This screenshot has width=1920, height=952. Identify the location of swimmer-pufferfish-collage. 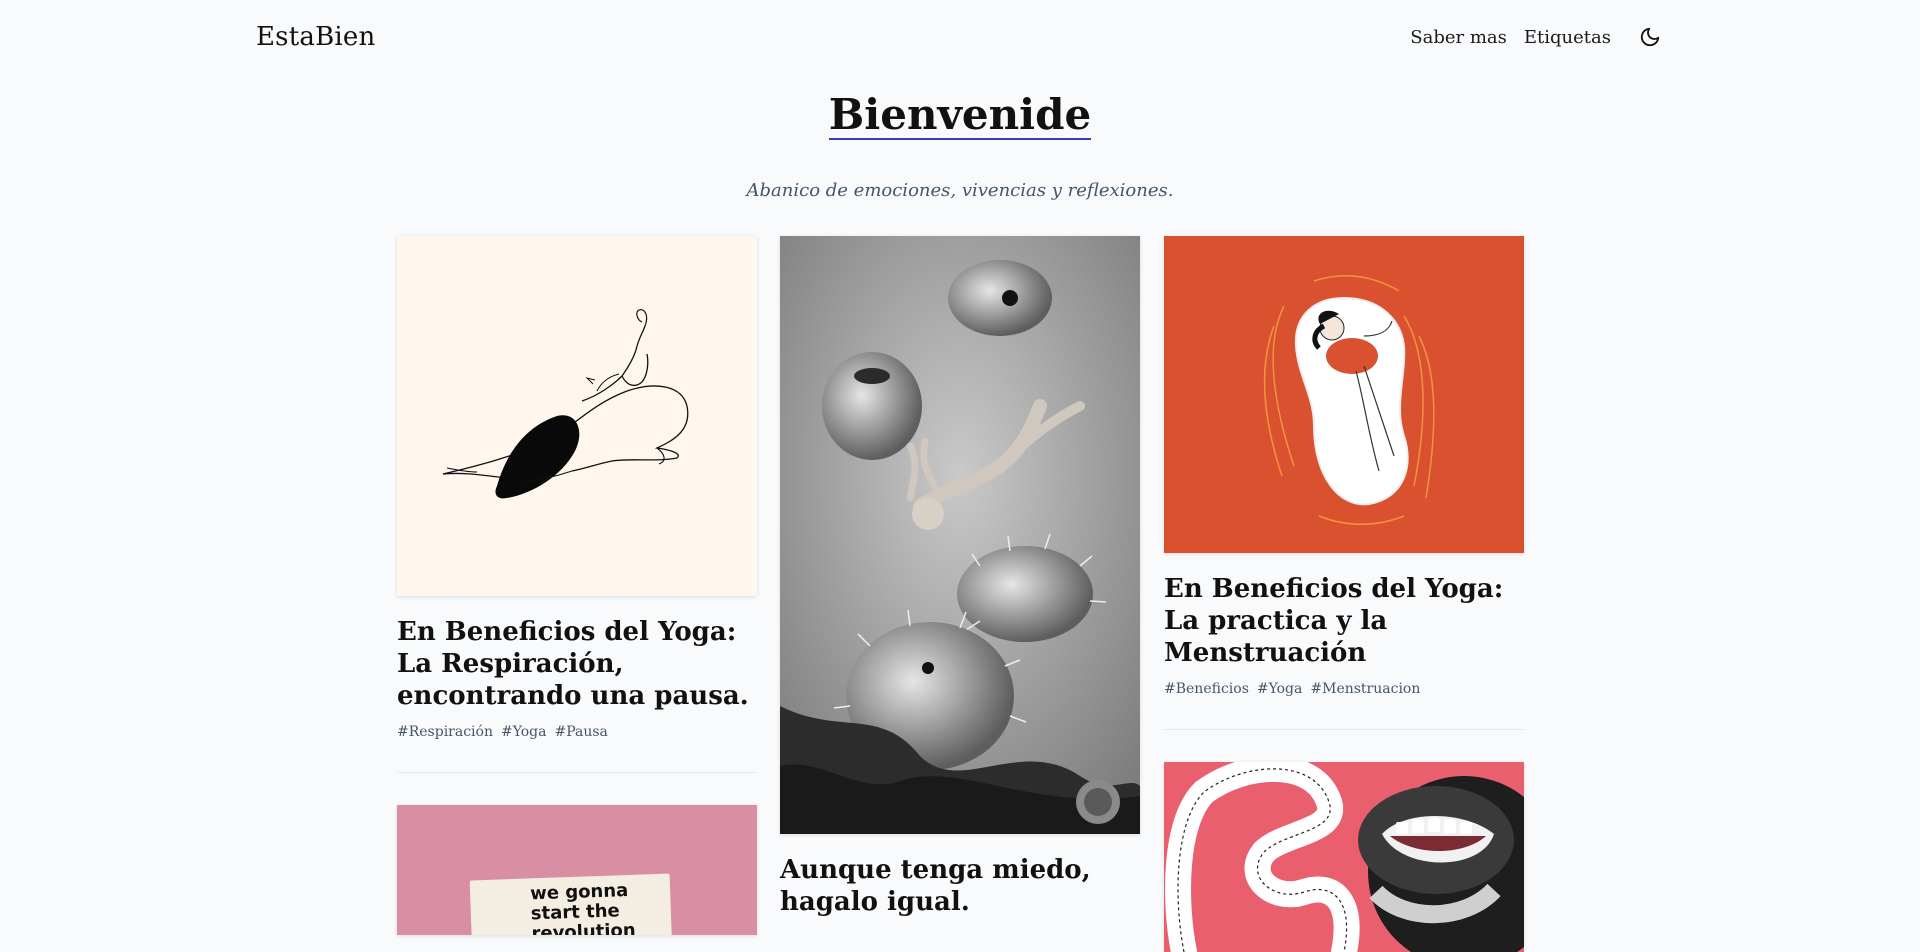
(960, 535).